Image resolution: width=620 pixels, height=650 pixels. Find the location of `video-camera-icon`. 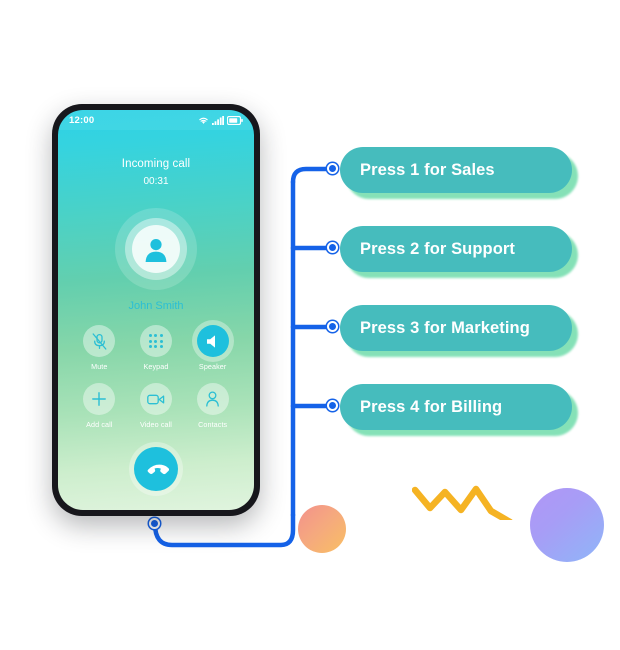

video-camera-icon is located at coordinates (156, 399).